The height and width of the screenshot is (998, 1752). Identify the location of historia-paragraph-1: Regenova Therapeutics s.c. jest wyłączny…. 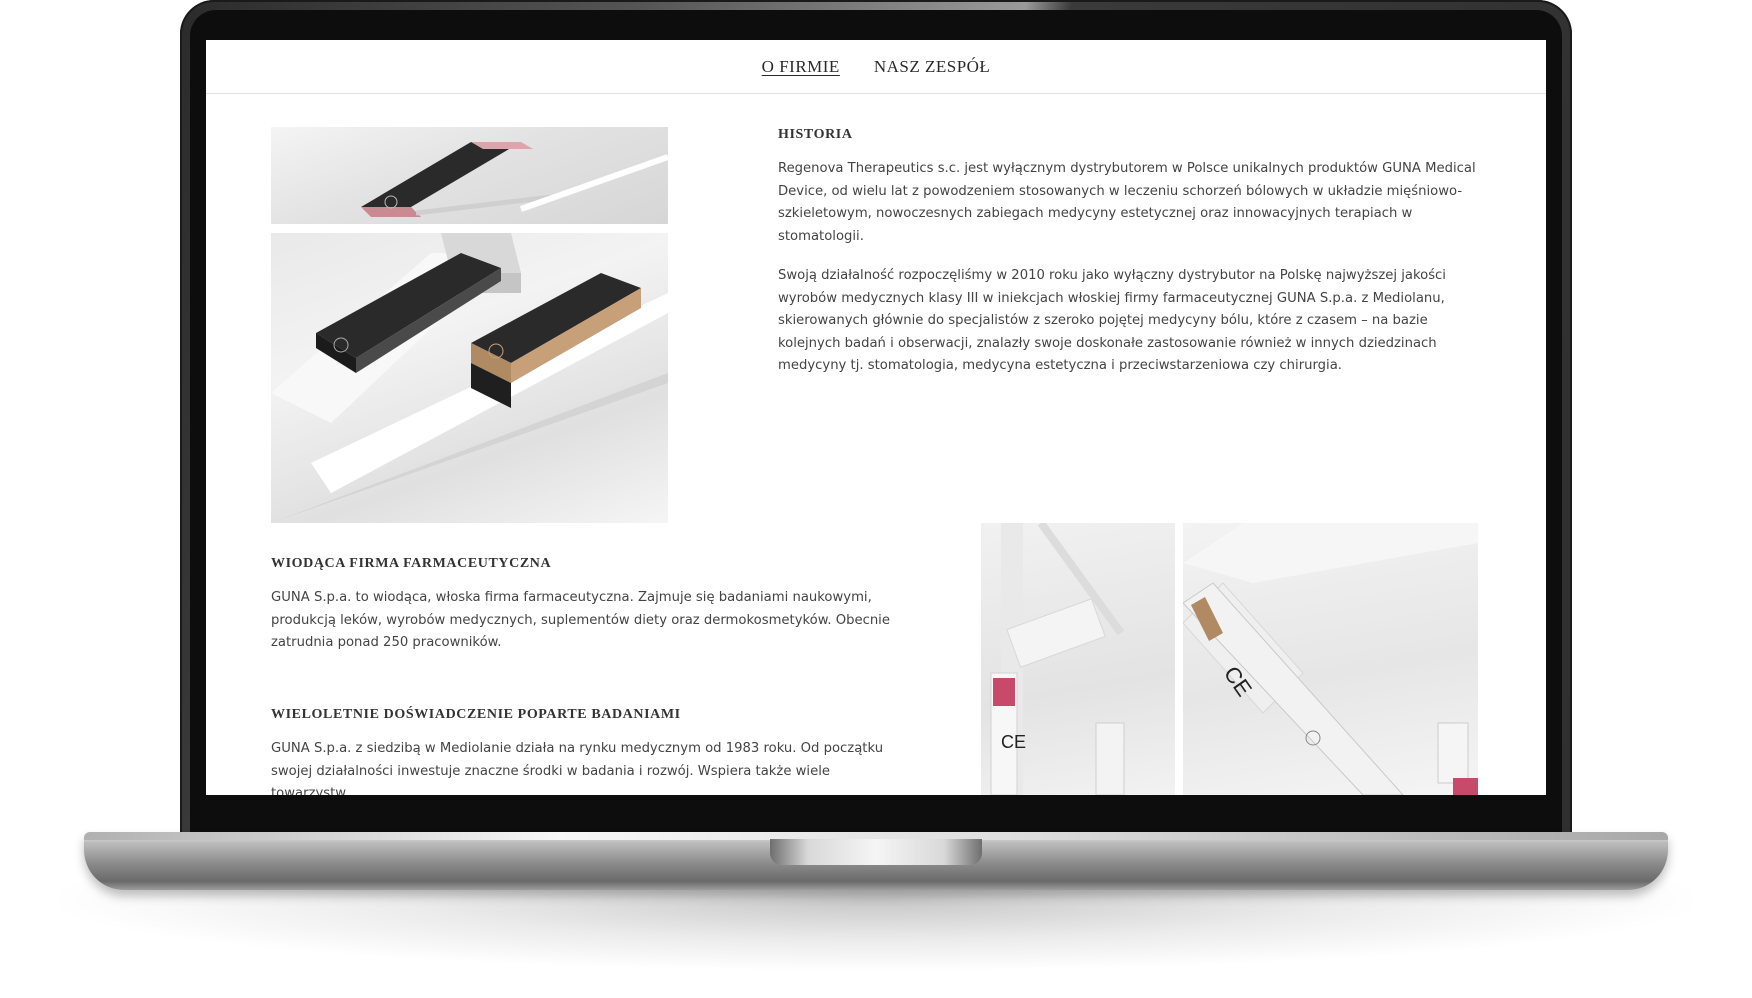
(1127, 202).